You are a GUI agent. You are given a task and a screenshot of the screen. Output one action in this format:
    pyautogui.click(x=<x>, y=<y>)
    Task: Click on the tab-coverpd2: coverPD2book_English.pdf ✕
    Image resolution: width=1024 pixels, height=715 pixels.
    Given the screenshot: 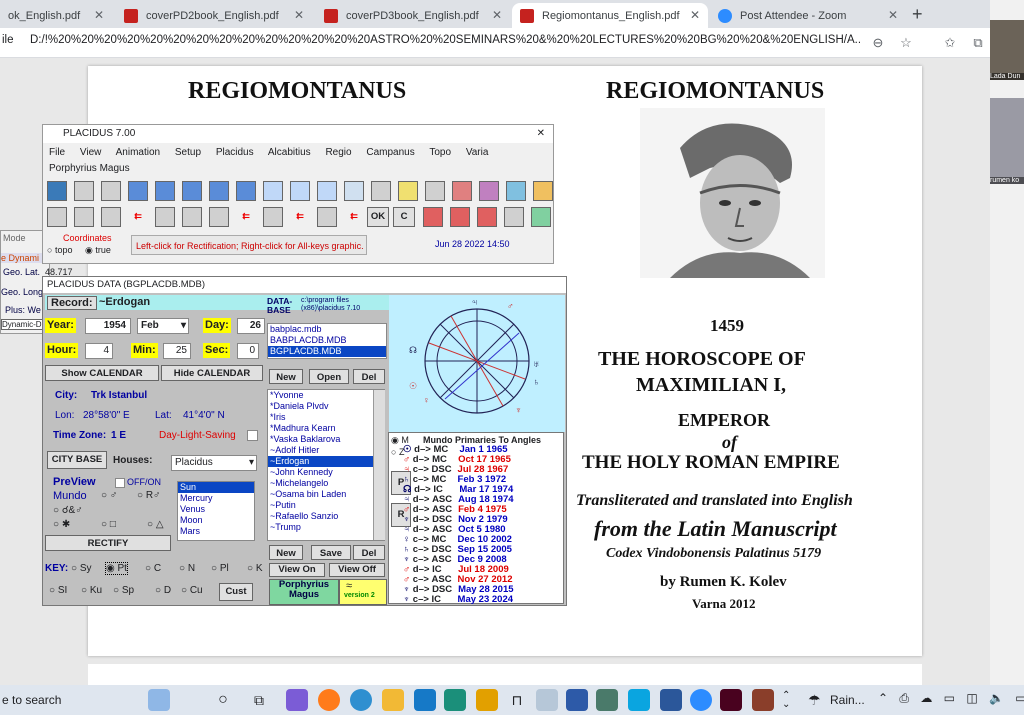 What is the action you would take?
    pyautogui.click(x=214, y=15)
    